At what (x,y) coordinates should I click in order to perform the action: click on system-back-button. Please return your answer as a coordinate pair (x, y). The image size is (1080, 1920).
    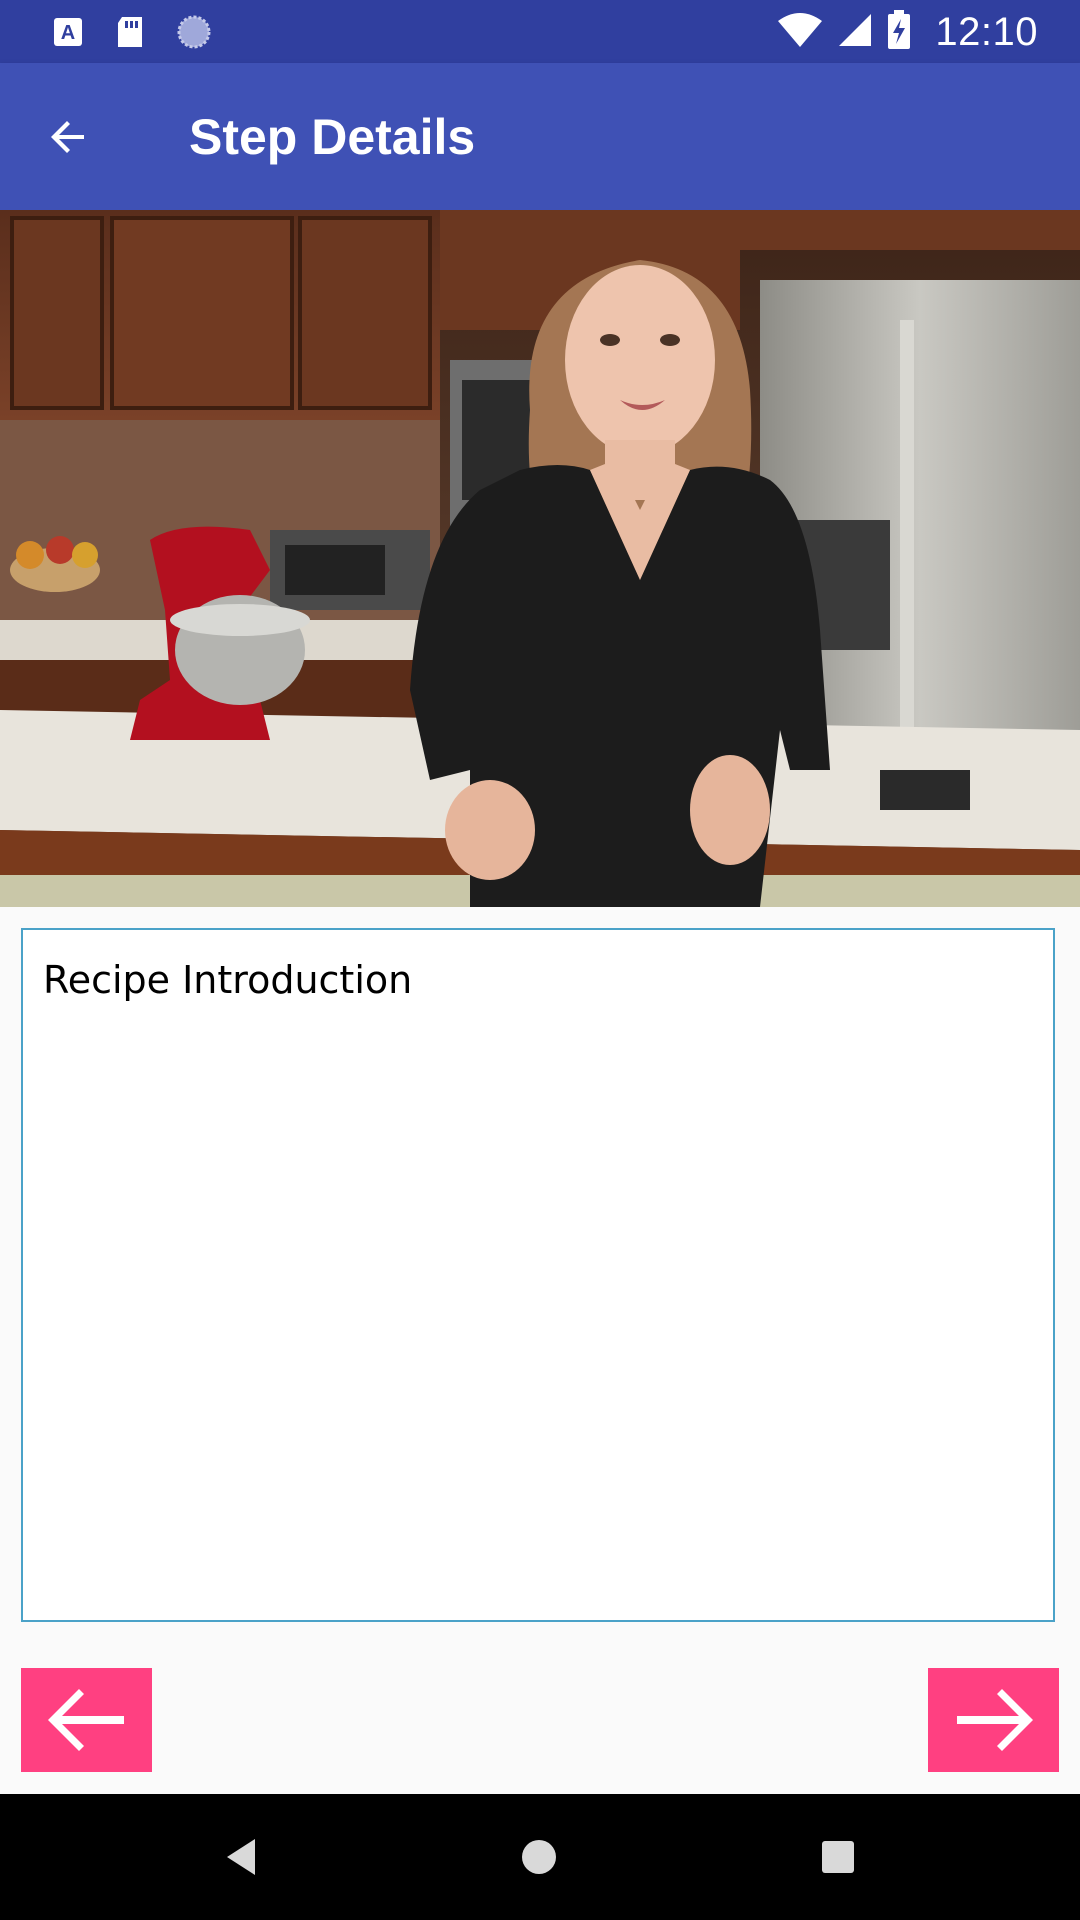
    Looking at the image, I should click on (241, 1857).